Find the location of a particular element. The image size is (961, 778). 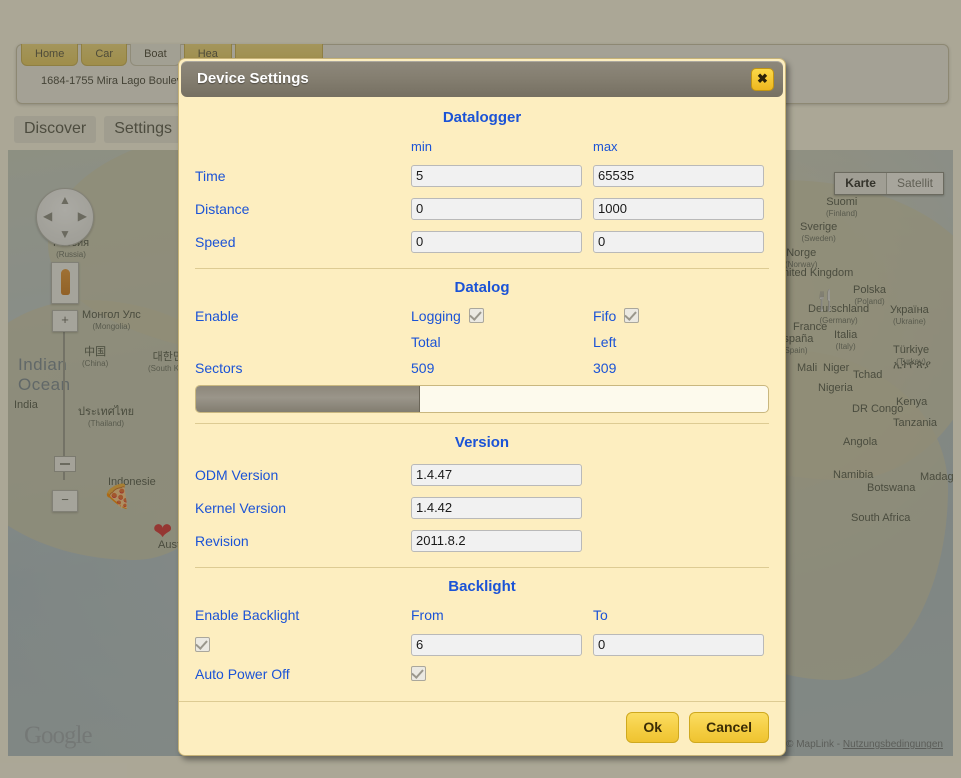

revision-input is located at coordinates (496, 540).